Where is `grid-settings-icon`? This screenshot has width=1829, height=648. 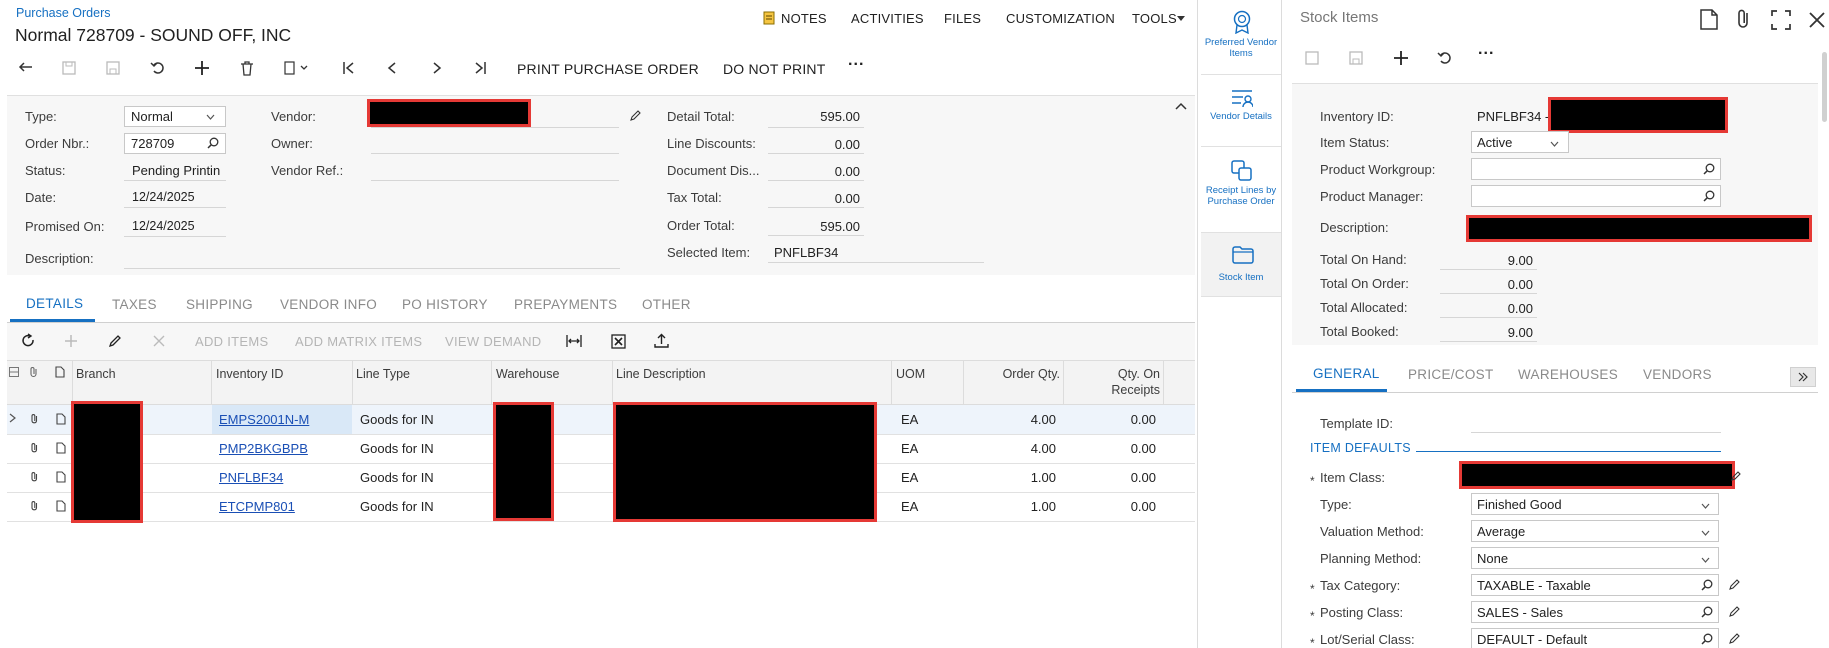
grid-settings-icon is located at coordinates (14, 372).